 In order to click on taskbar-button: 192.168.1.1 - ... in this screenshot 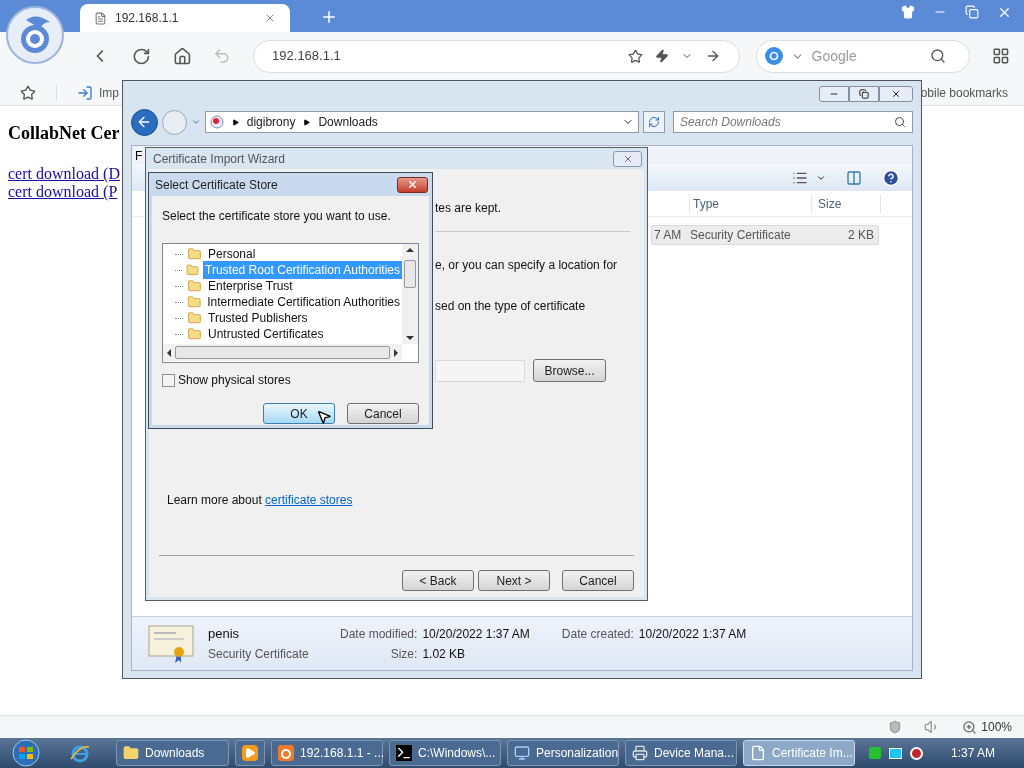, I will do `click(327, 753)`.